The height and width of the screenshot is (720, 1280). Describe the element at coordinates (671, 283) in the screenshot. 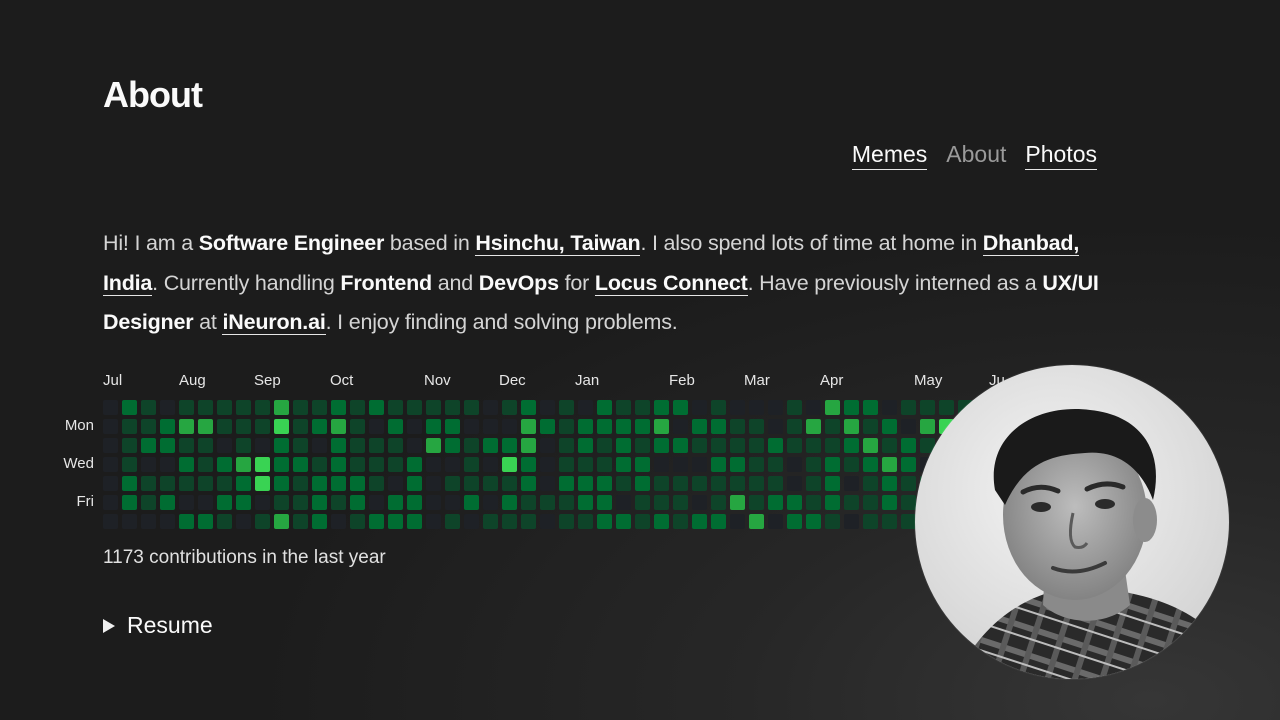

I see `company-link: Locus Connect` at that location.